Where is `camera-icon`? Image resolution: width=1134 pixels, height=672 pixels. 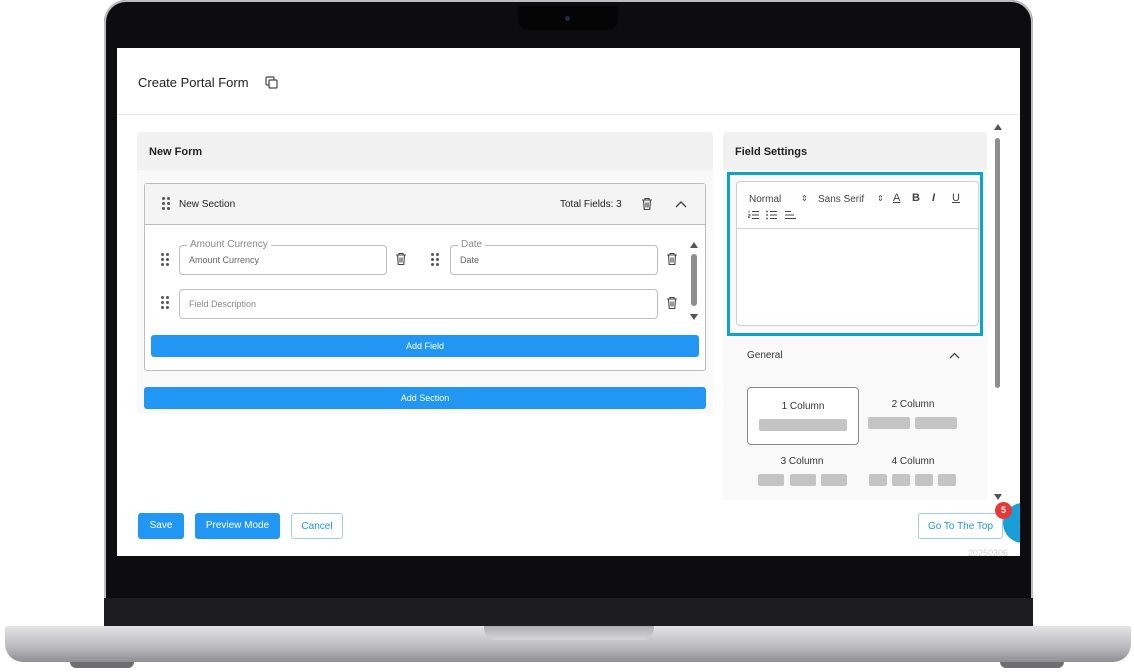
camera-icon is located at coordinates (567, 18).